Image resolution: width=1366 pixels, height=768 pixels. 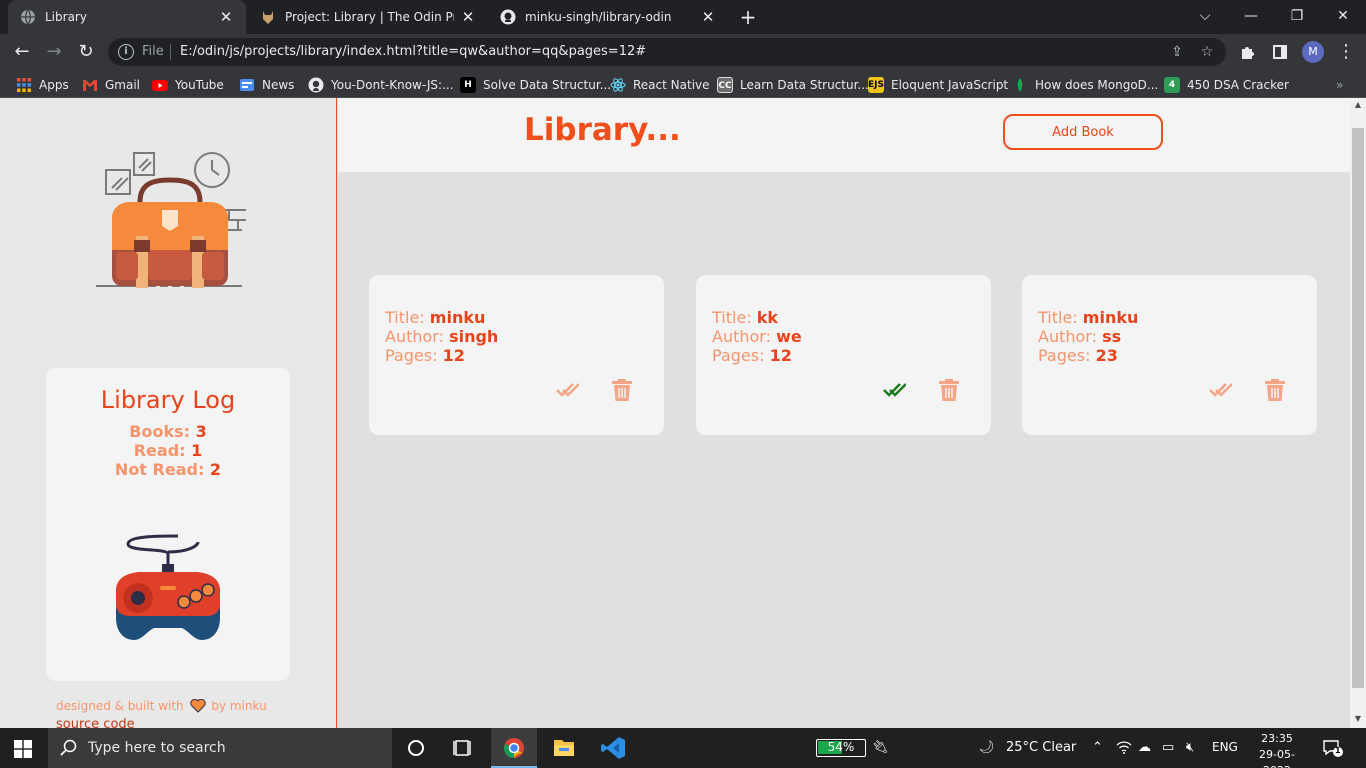 What do you see at coordinates (1280, 52) in the screenshot?
I see `side-panel-icon` at bounding box center [1280, 52].